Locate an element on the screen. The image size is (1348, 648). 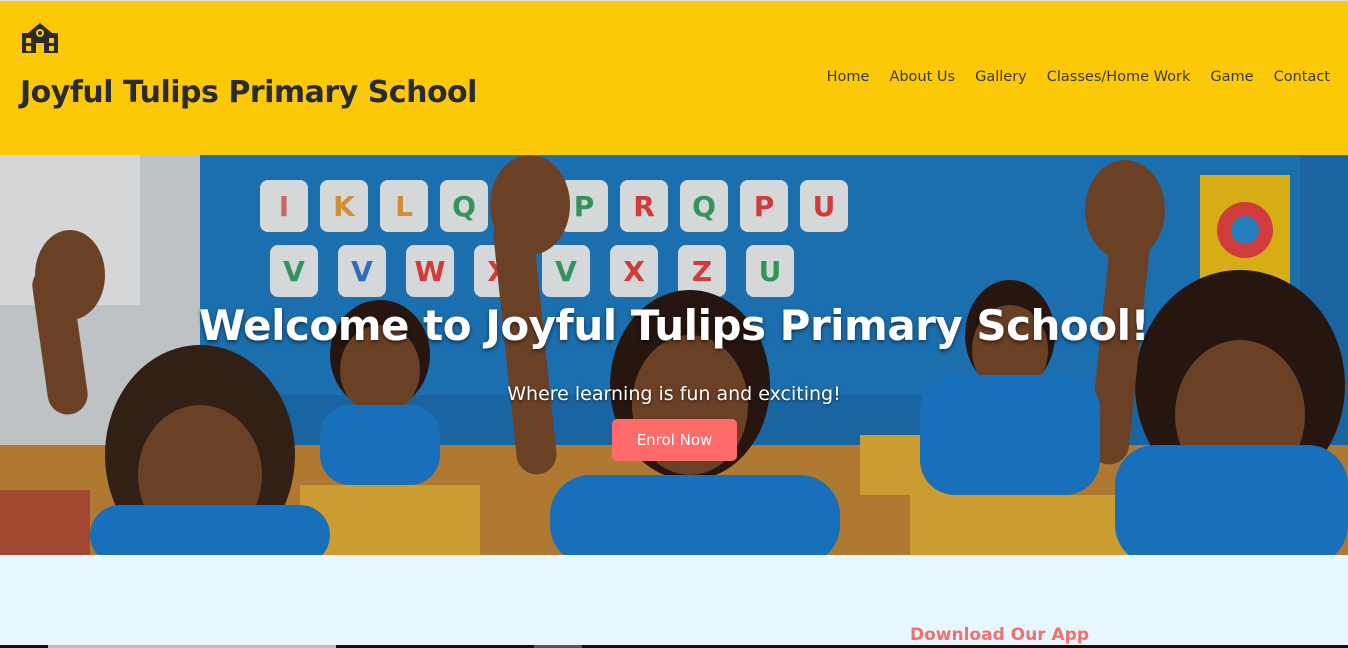
nav-classes-homework: Classes/Home Work is located at coordinates (1119, 77).